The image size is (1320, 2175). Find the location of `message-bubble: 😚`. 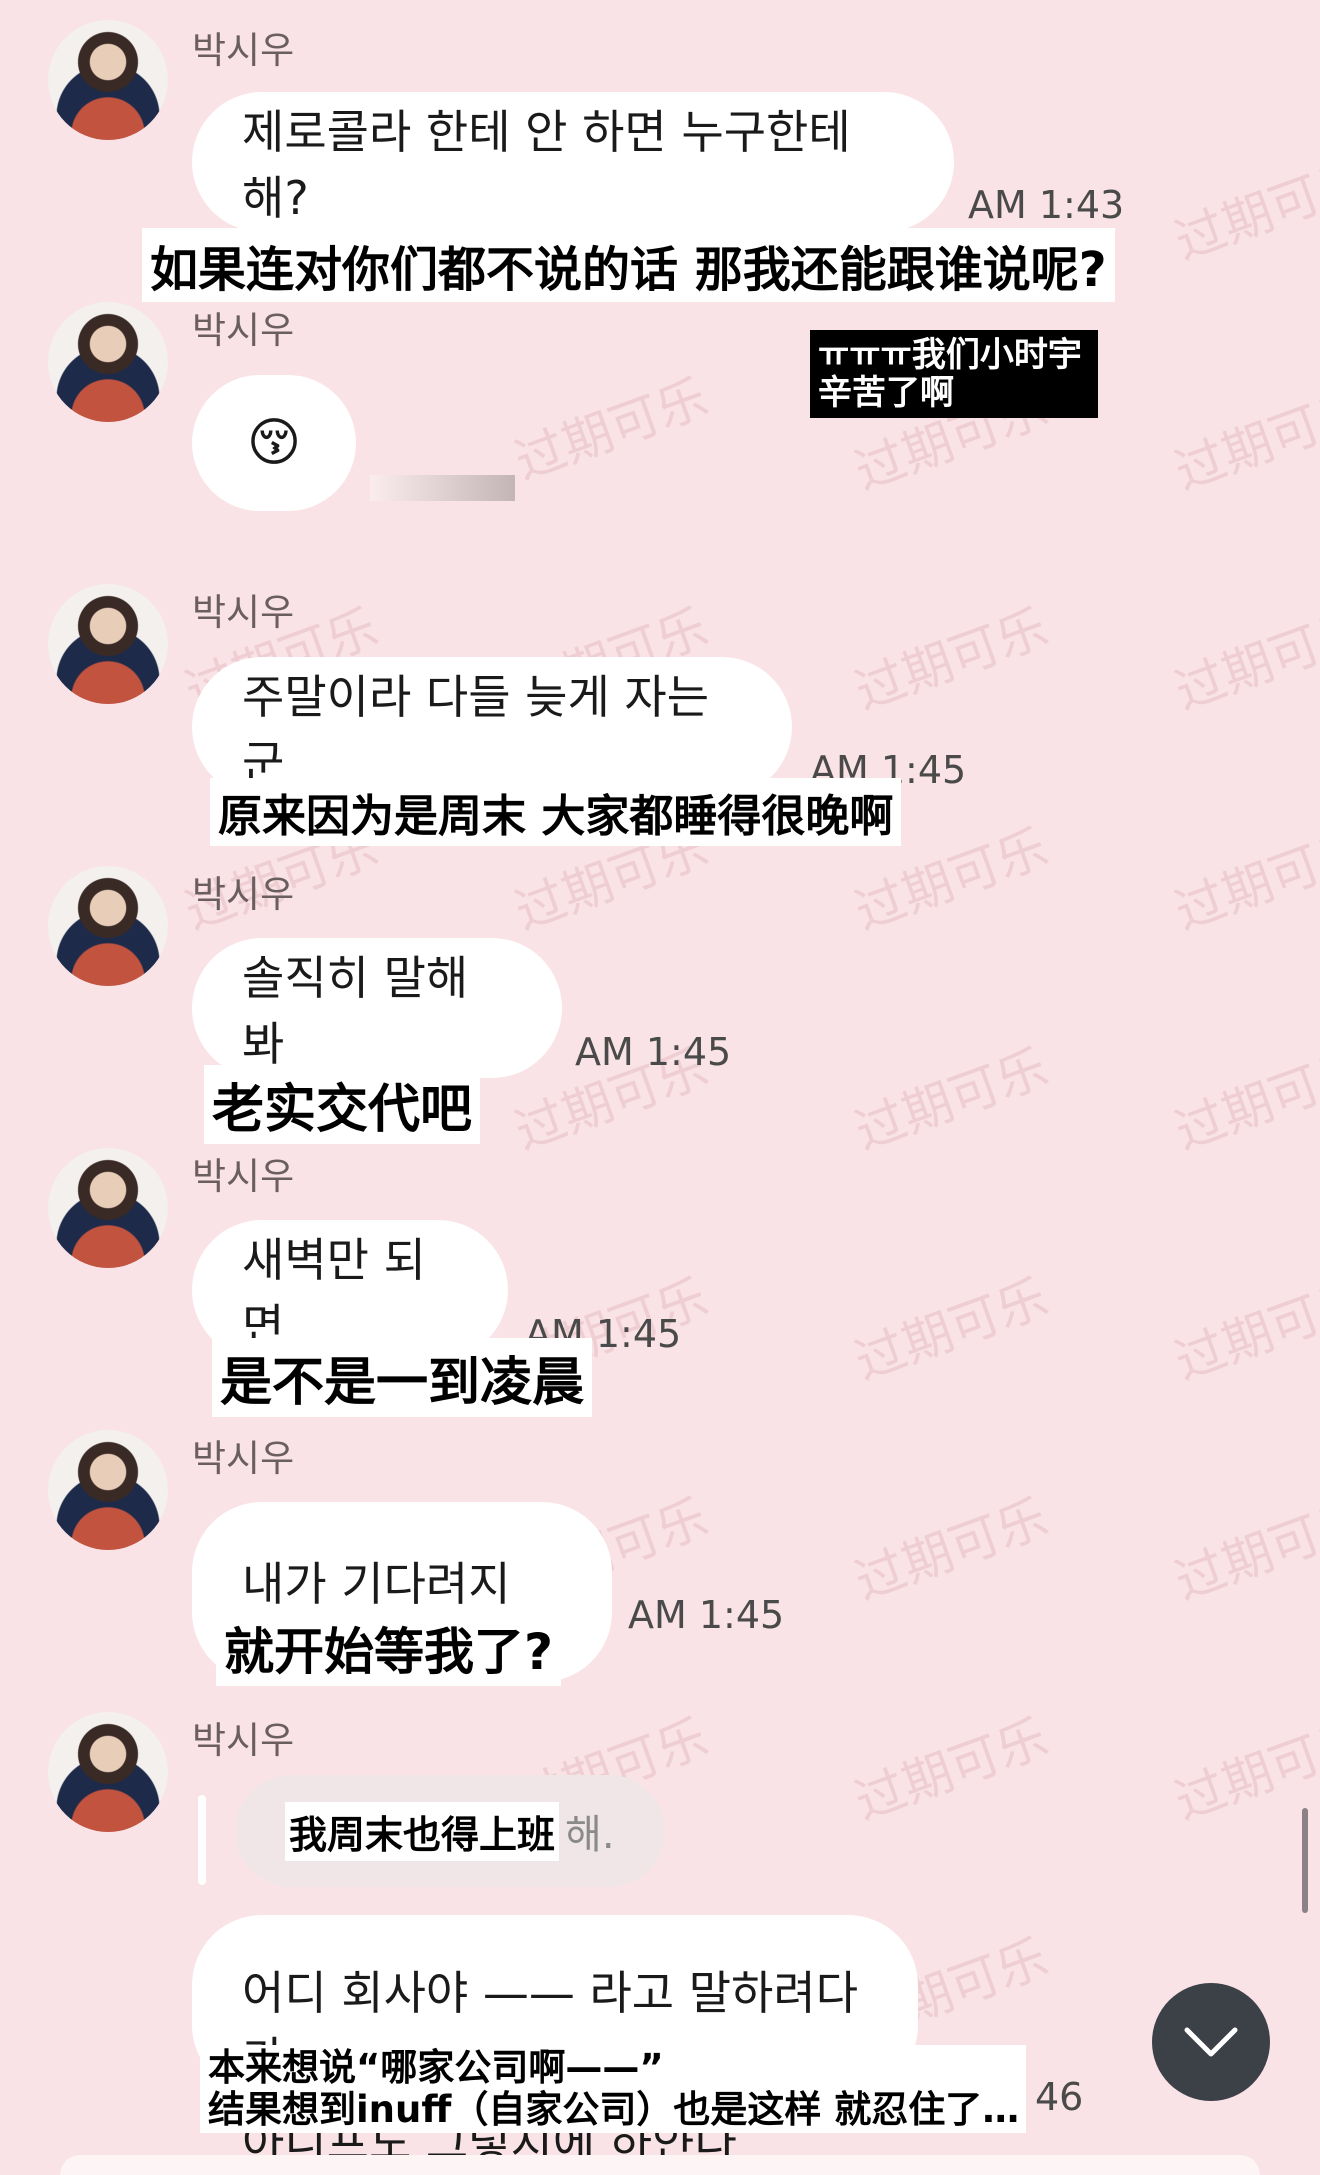

message-bubble: 😚 is located at coordinates (274, 443).